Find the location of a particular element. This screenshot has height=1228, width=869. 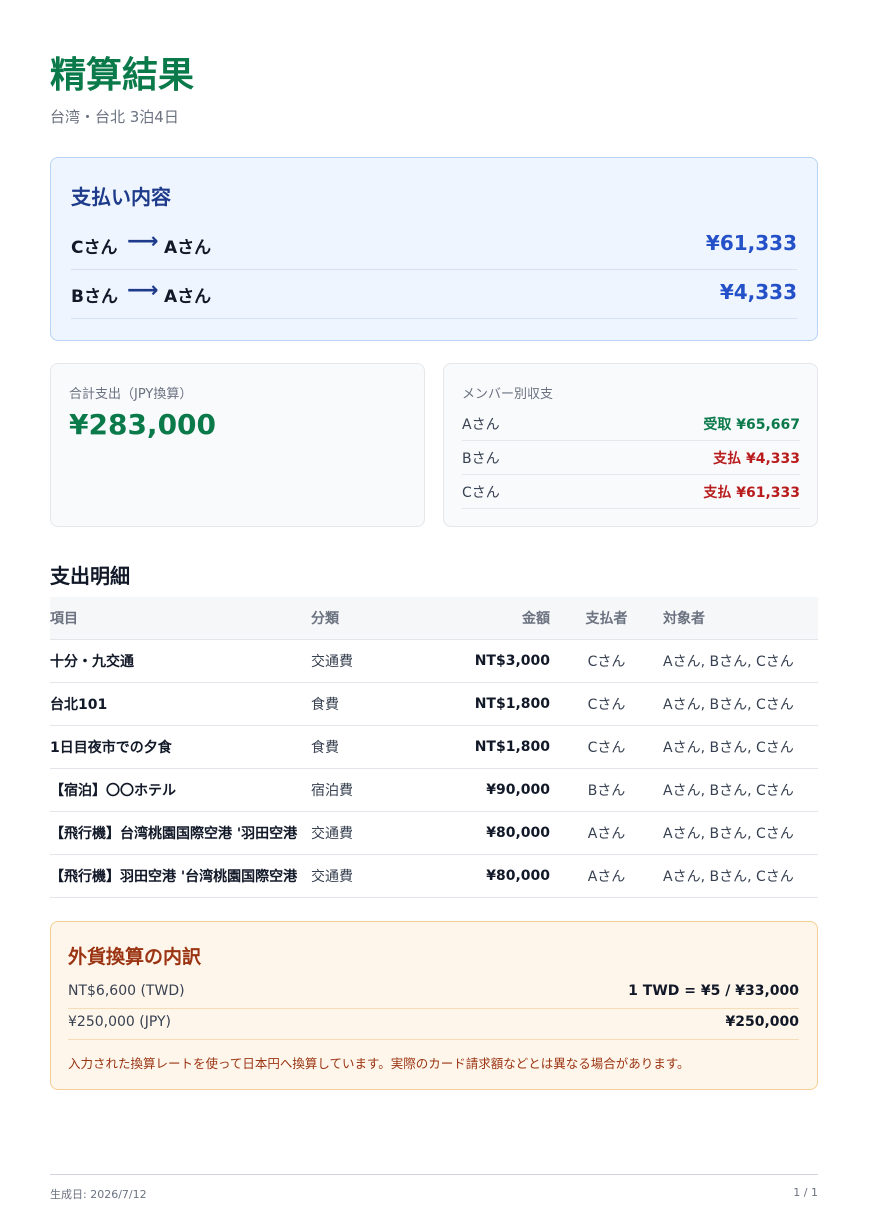

member-balance: 支払 ¥61,333 is located at coordinates (751, 493).